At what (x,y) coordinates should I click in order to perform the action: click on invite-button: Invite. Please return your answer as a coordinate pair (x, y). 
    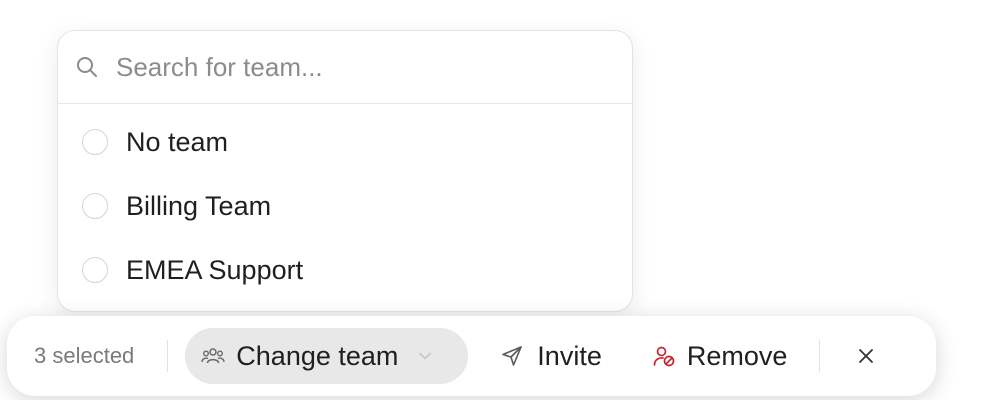
    Looking at the image, I should click on (551, 356).